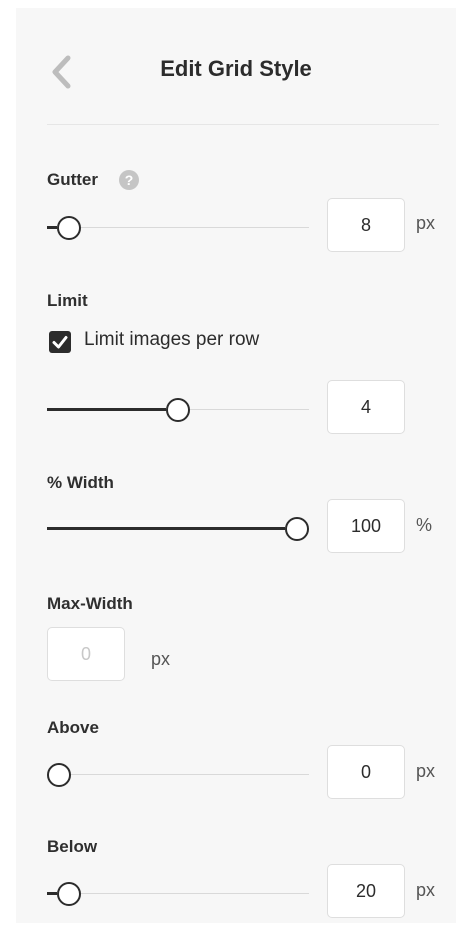  I want to click on limit-images-checkbox-label: Limit images per row, so click(171, 340).